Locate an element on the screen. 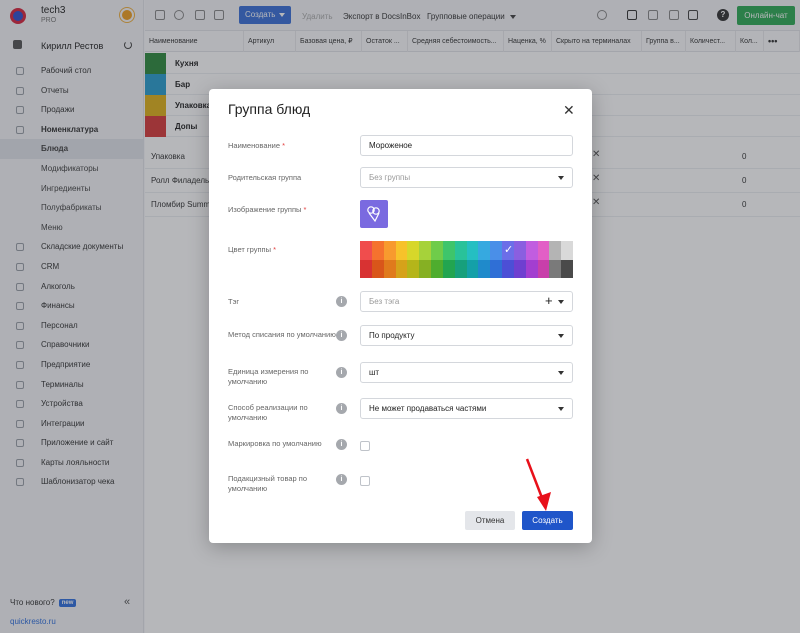 The image size is (800, 633). excise-checkbox is located at coordinates (365, 481).